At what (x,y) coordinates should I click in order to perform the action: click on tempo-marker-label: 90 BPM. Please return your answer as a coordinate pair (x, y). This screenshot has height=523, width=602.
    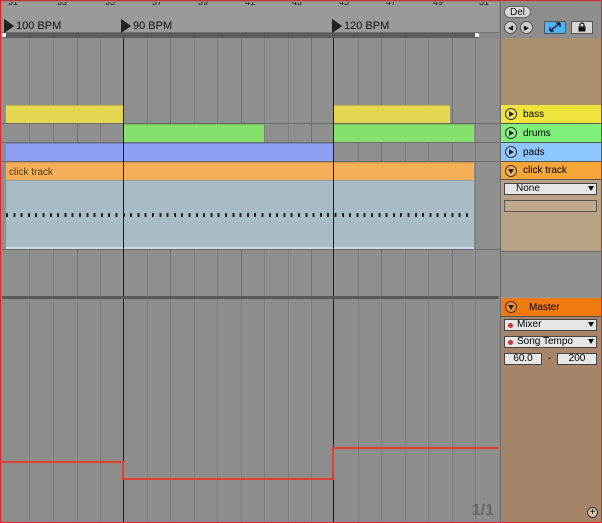
    Looking at the image, I should click on (153, 25).